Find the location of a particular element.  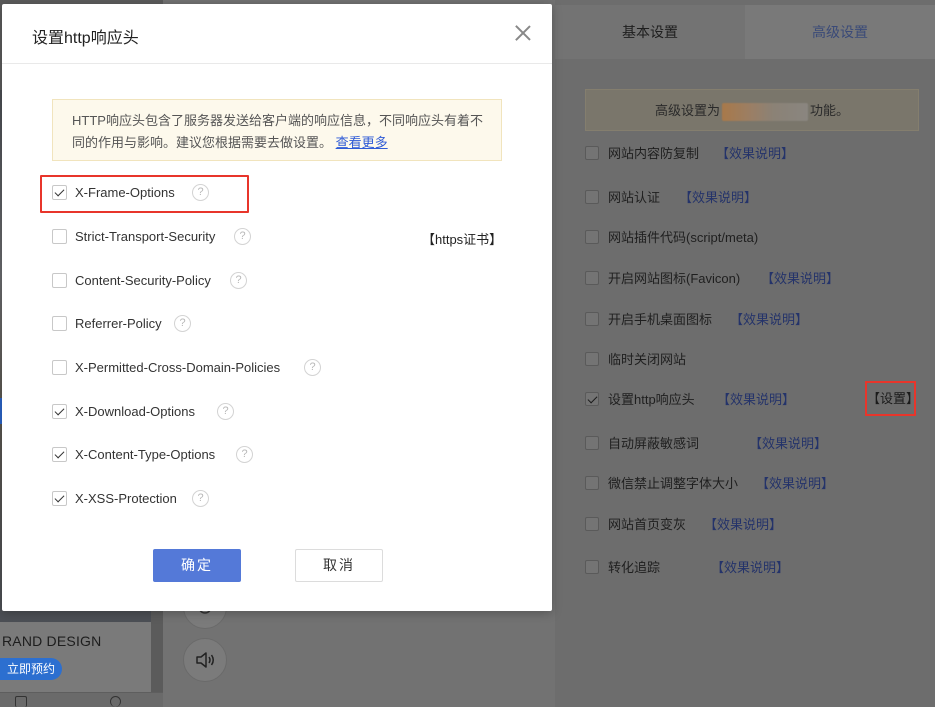

preview-brand-text: RAND DESIGN is located at coordinates (52, 641).